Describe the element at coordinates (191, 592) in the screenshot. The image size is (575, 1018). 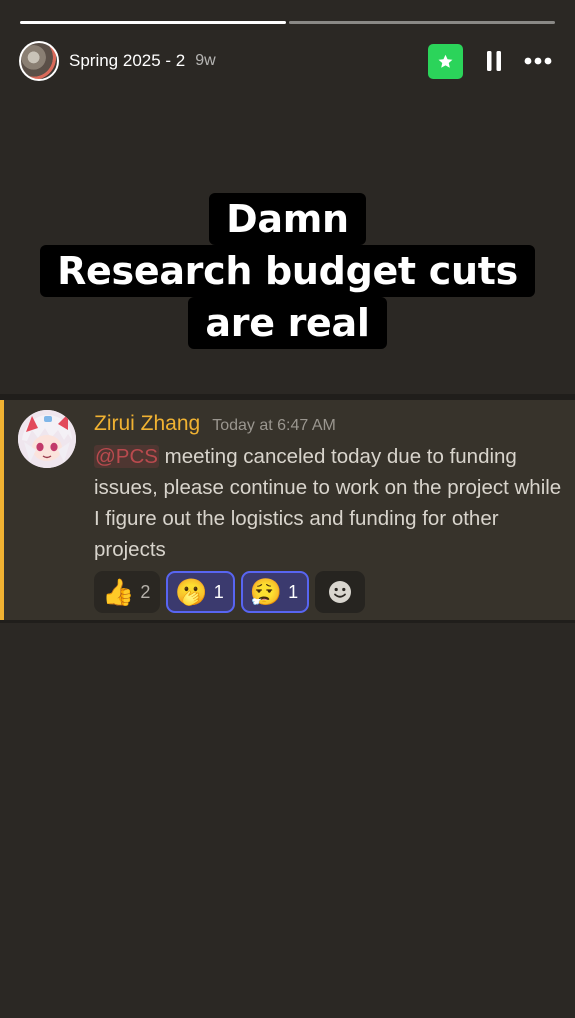
I see `hand-over-mouth-icon: 🫢` at that location.